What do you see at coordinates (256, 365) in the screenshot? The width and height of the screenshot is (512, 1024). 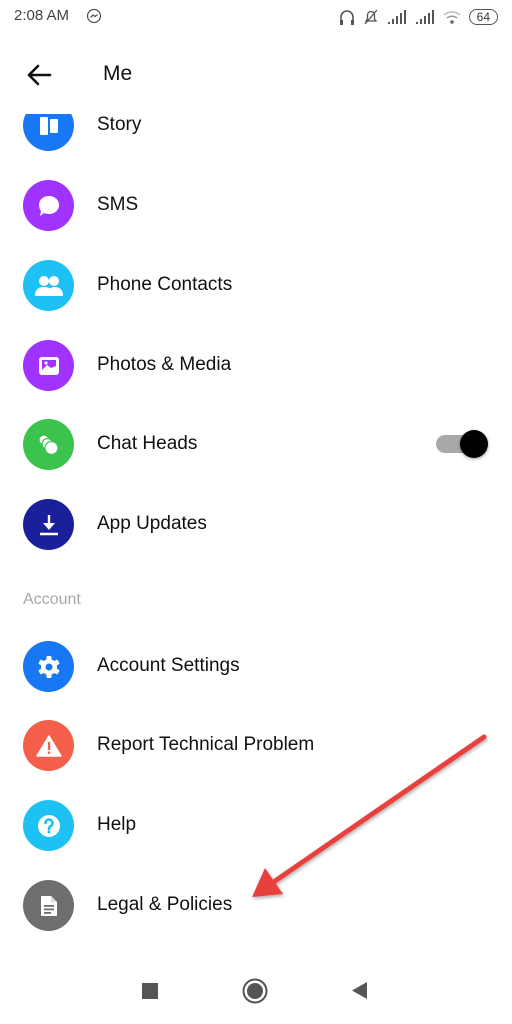 I see `menu-item-photos-media: Photos & Media` at bounding box center [256, 365].